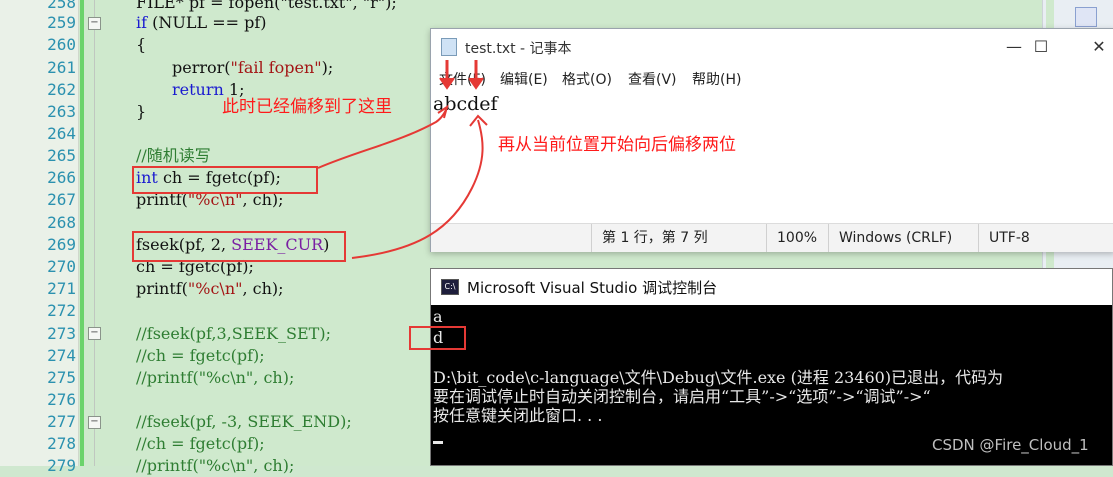 The height and width of the screenshot is (477, 1113). What do you see at coordinates (201, 67) in the screenshot?
I see `code-text: perror(` at bounding box center [201, 67].